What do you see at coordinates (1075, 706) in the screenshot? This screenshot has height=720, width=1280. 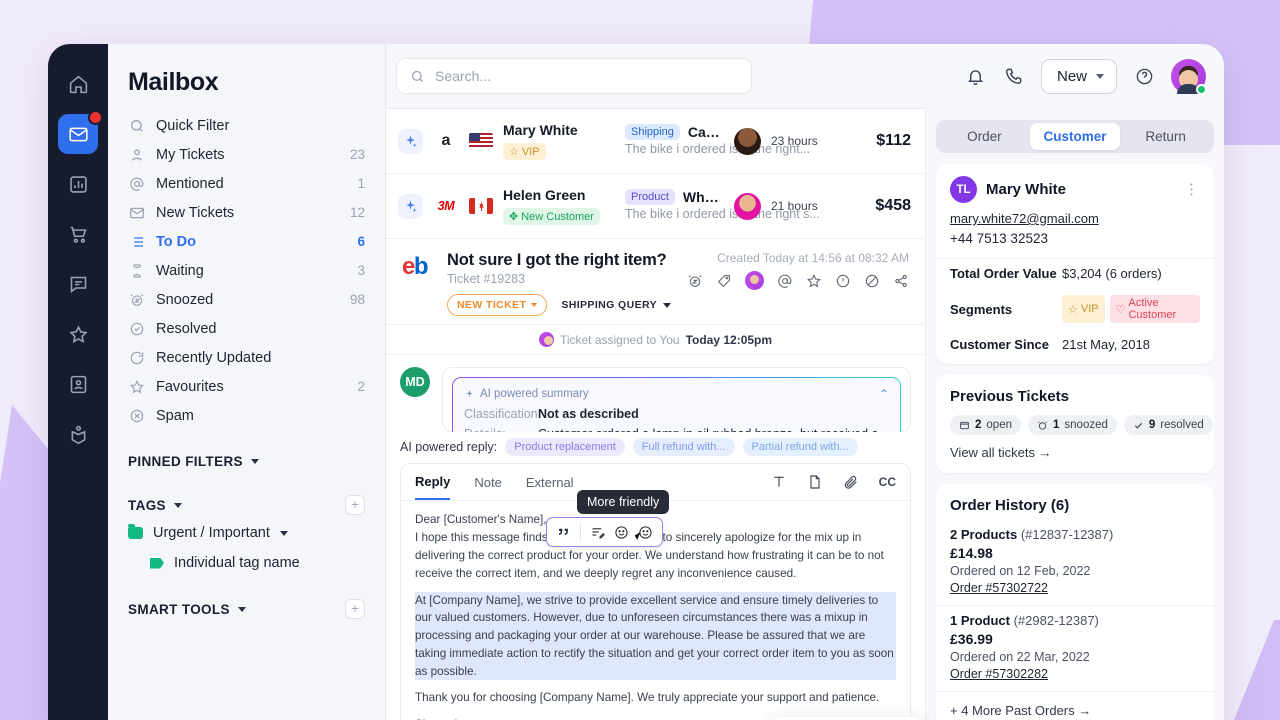 I see `more-past-orders-link: + 4 More Past Orders →` at bounding box center [1075, 706].